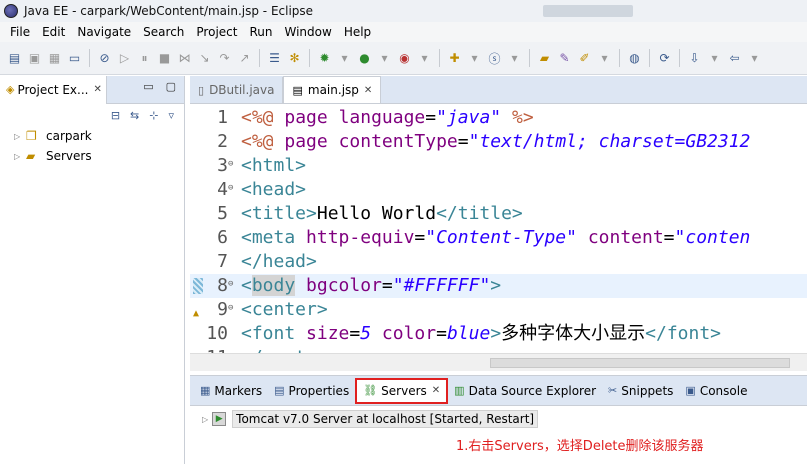 The image size is (807, 464). Describe the element at coordinates (387, 117) in the screenshot. I see `code-text: <%@ page language="java" %>` at that location.